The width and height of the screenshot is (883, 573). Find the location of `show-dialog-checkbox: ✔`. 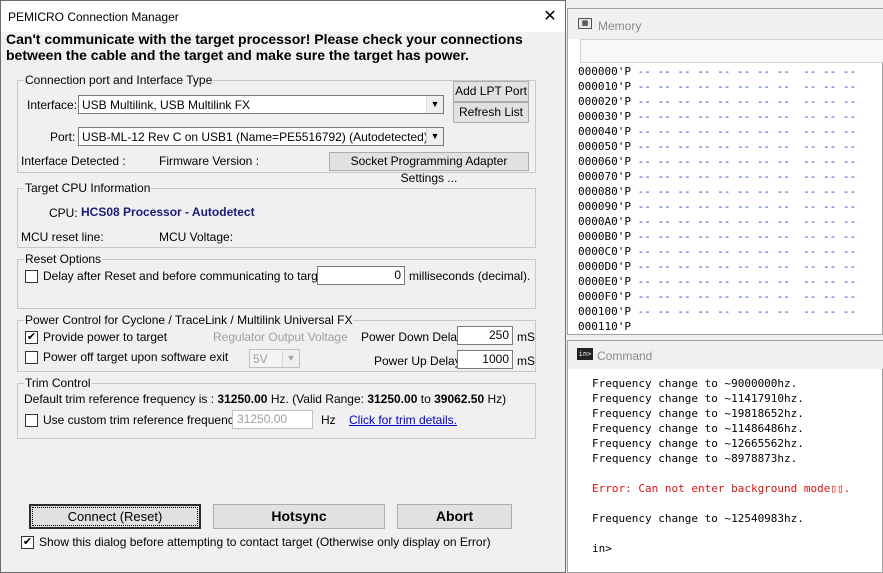

show-dialog-checkbox: ✔ is located at coordinates (27, 542).